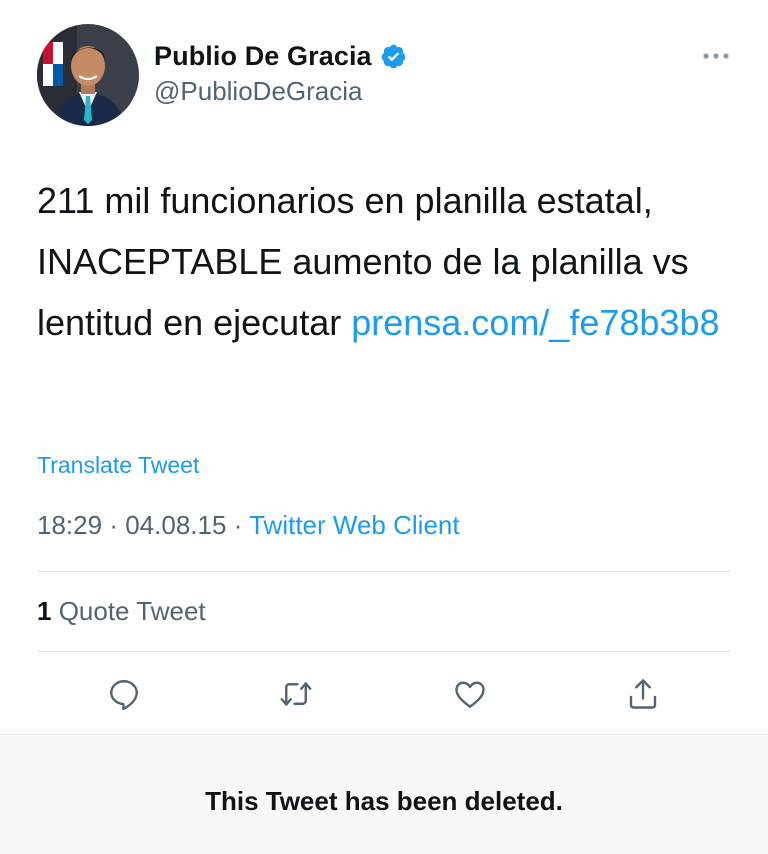  Describe the element at coordinates (384, 801) in the screenshot. I see `deleted-tweet-text: This Tweet has been deleted.` at that location.